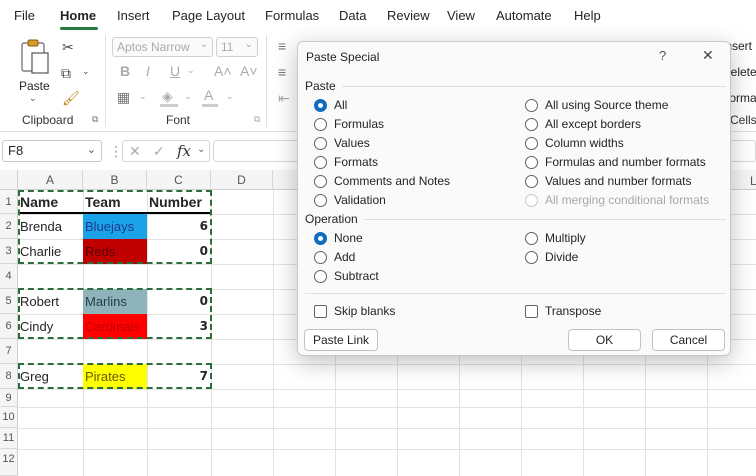  I want to click on font-name-combo: Aptos Narrow ⌄, so click(162, 47).